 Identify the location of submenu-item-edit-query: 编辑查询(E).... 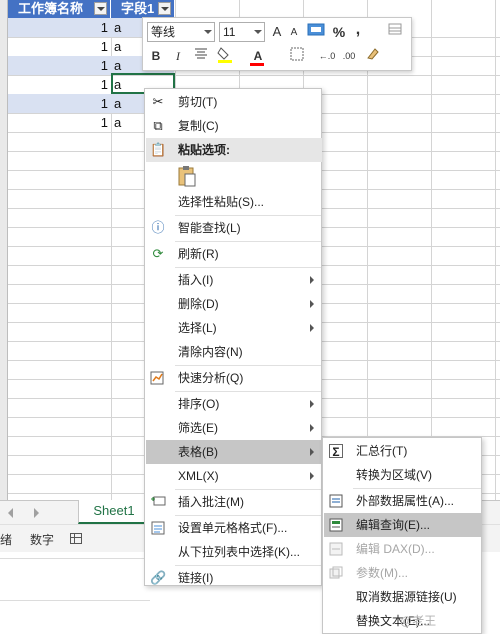
(403, 525).